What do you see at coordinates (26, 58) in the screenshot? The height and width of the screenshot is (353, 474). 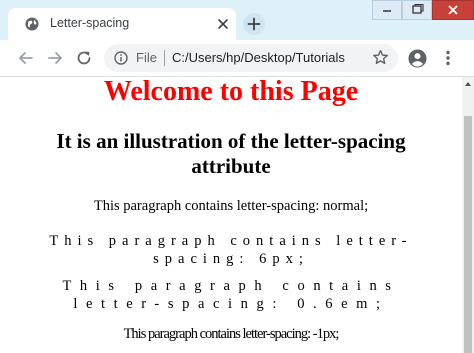 I see `back-arrow-icon` at bounding box center [26, 58].